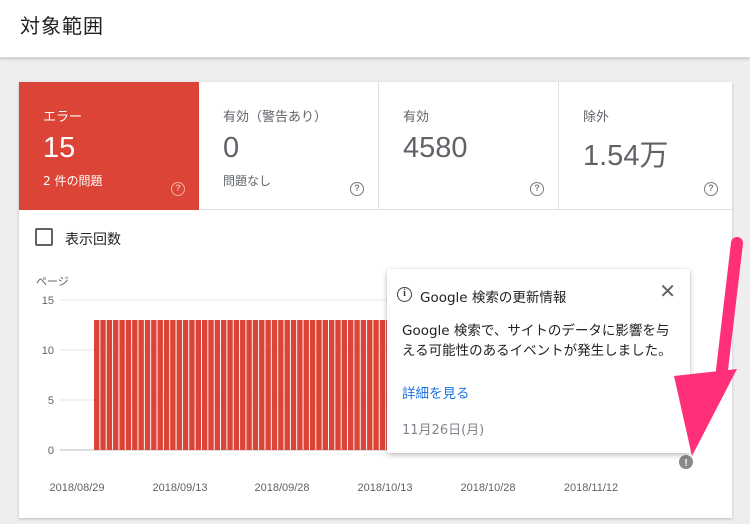 This screenshot has width=750, height=524. I want to click on x-tick-label: 2018/11/12, so click(591, 488).